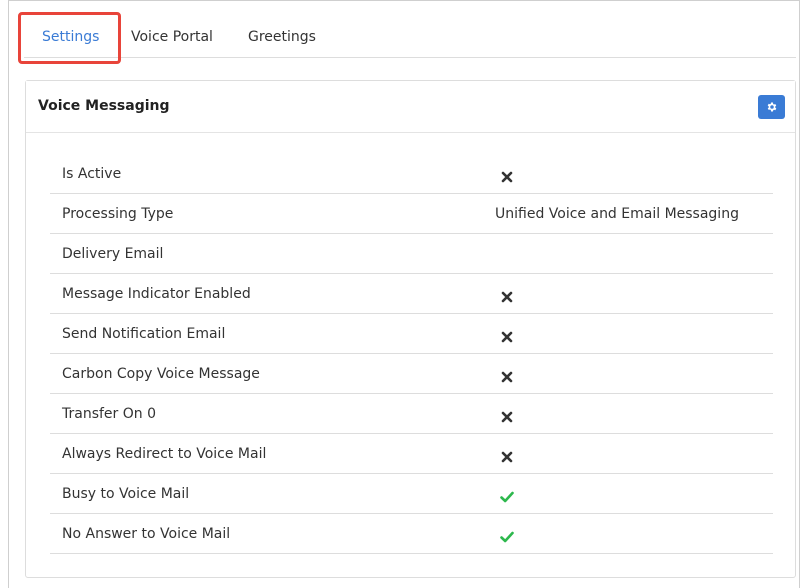 The width and height of the screenshot is (802, 588). I want to click on setting-row: No Answer to Voice Mail, so click(411, 534).